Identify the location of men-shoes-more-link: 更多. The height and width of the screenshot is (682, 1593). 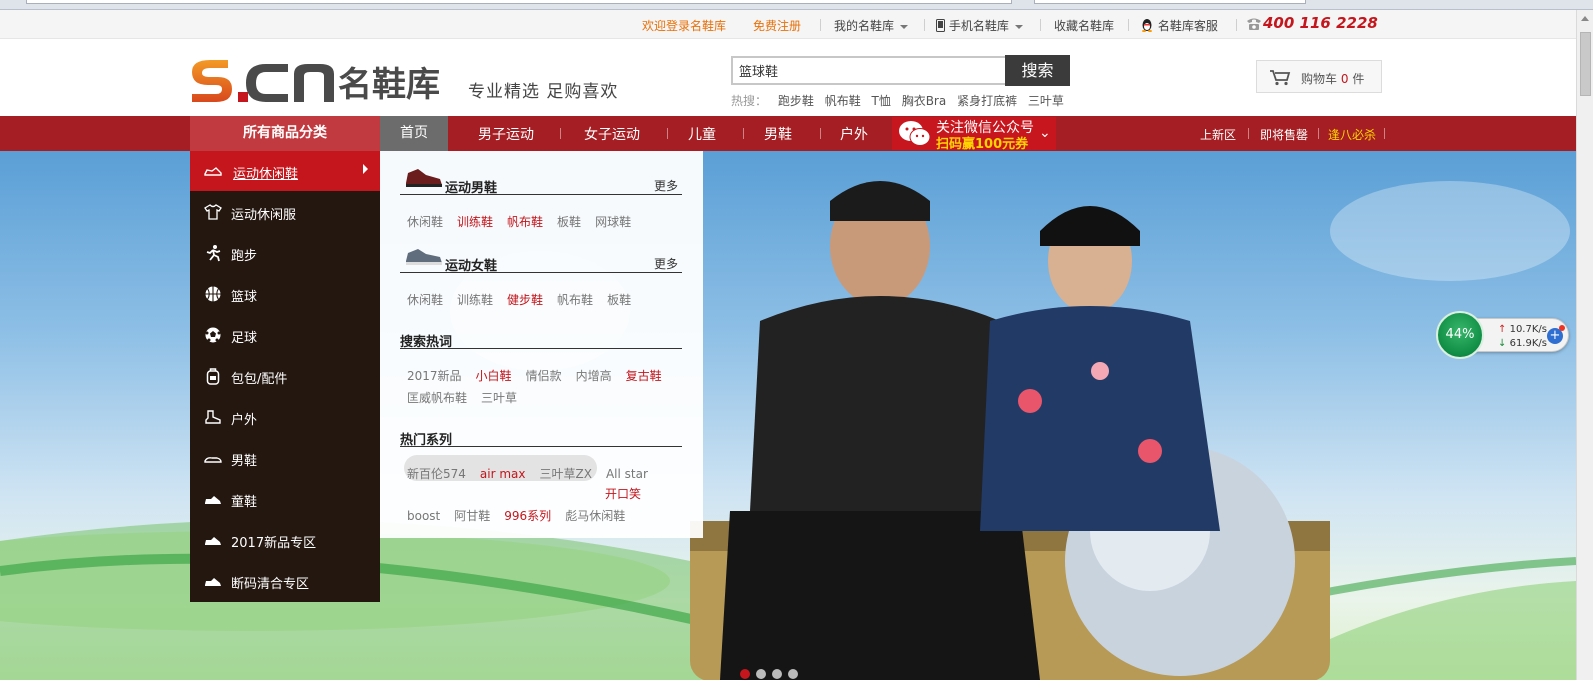
(666, 185).